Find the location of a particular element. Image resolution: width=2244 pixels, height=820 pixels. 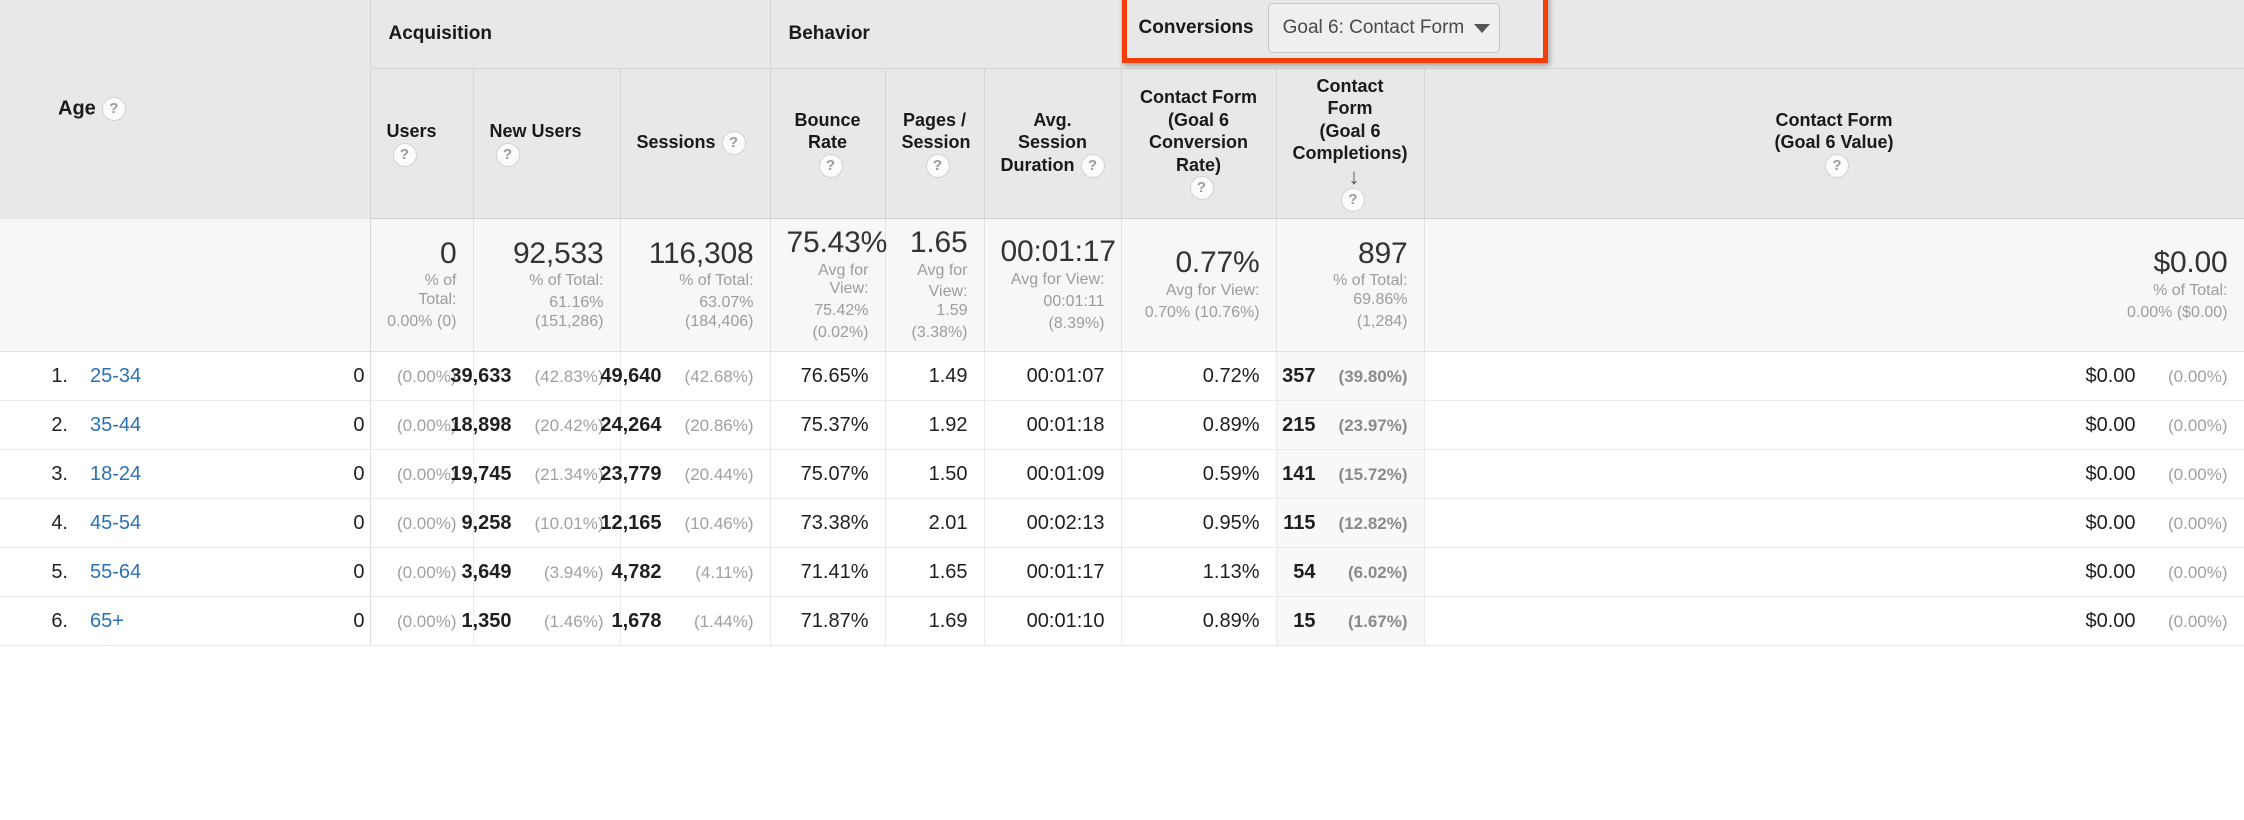

cell-goal6-completions-value: 141 is located at coordinates (1299, 473).